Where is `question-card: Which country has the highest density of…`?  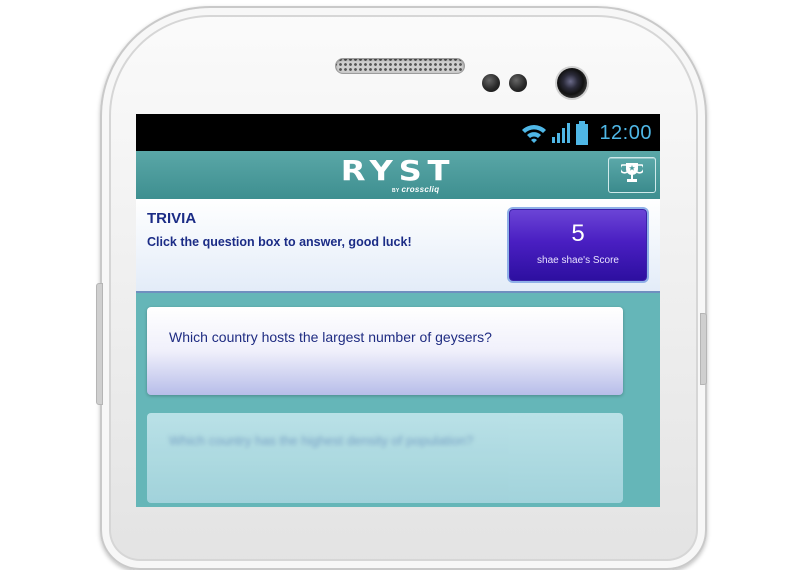 question-card: Which country has the highest density of… is located at coordinates (385, 458).